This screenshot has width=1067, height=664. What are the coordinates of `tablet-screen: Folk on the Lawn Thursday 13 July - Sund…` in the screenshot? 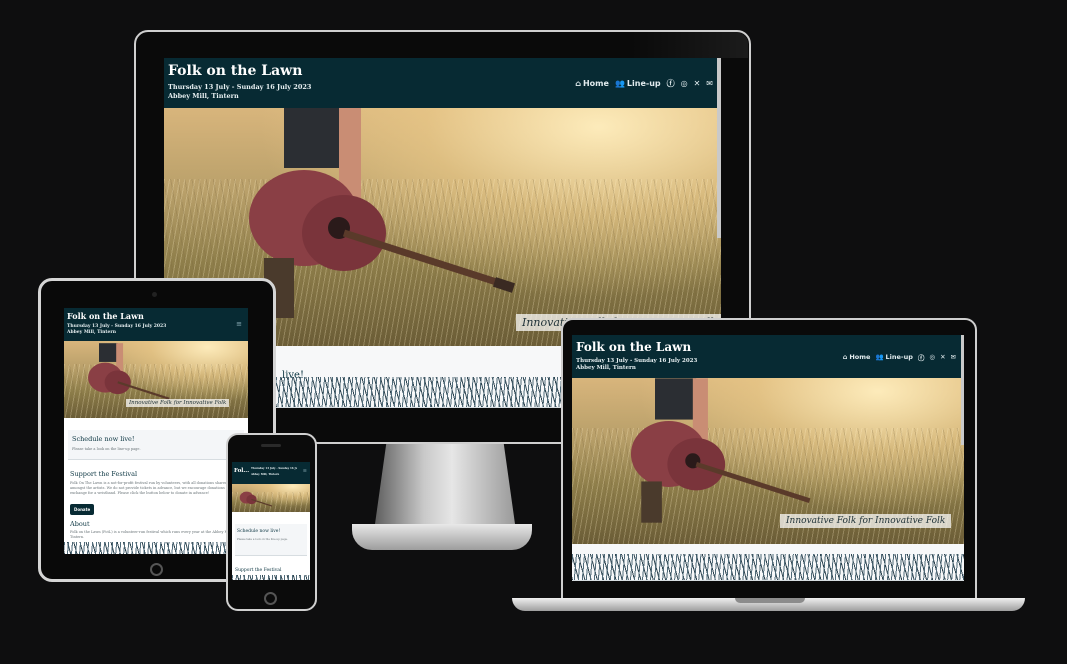 It's located at (156, 431).